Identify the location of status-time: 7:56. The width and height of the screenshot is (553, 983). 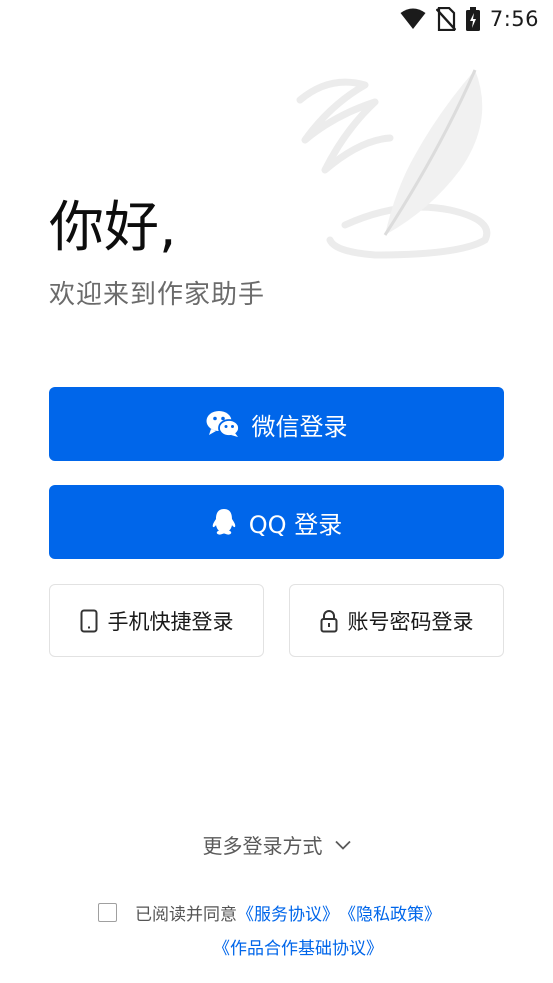
(514, 19).